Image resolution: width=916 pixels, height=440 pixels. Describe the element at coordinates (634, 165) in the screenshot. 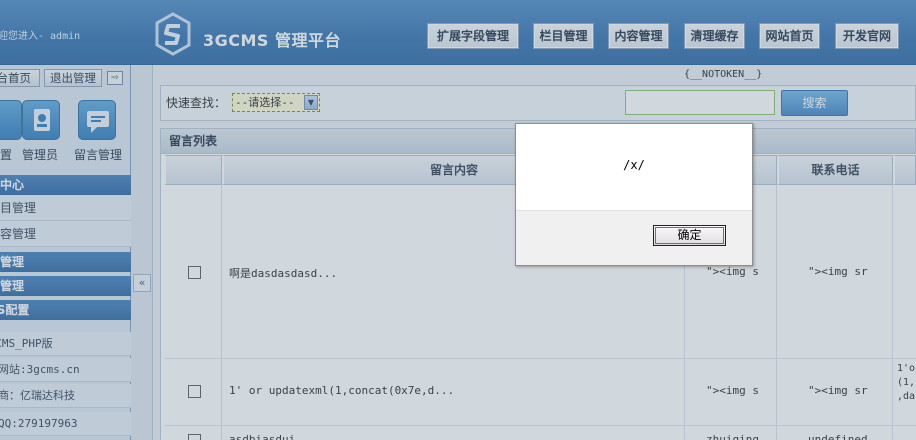

I see `alert-message: /x/` at that location.